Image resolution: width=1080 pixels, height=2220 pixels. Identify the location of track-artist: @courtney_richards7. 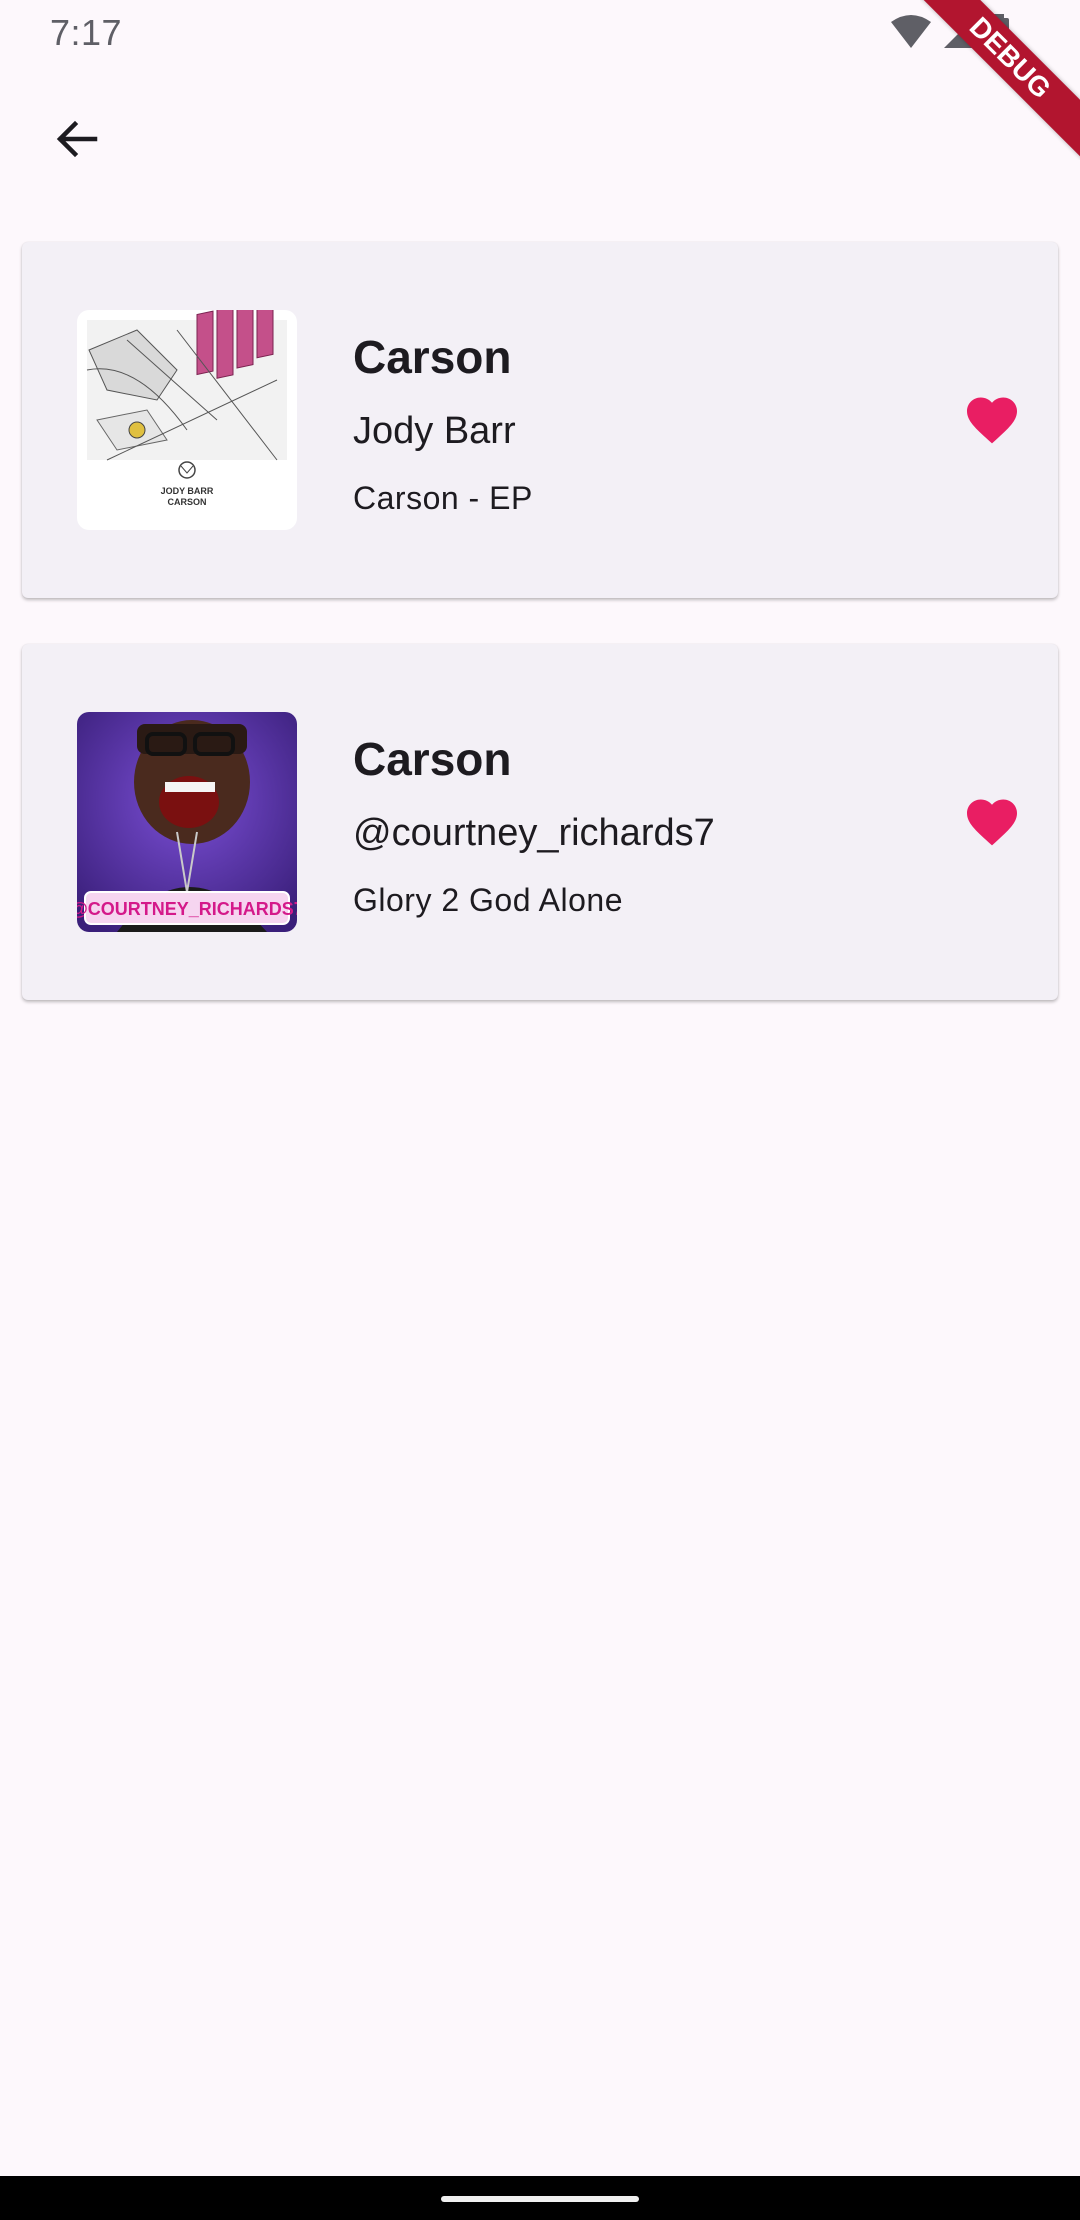
(534, 833).